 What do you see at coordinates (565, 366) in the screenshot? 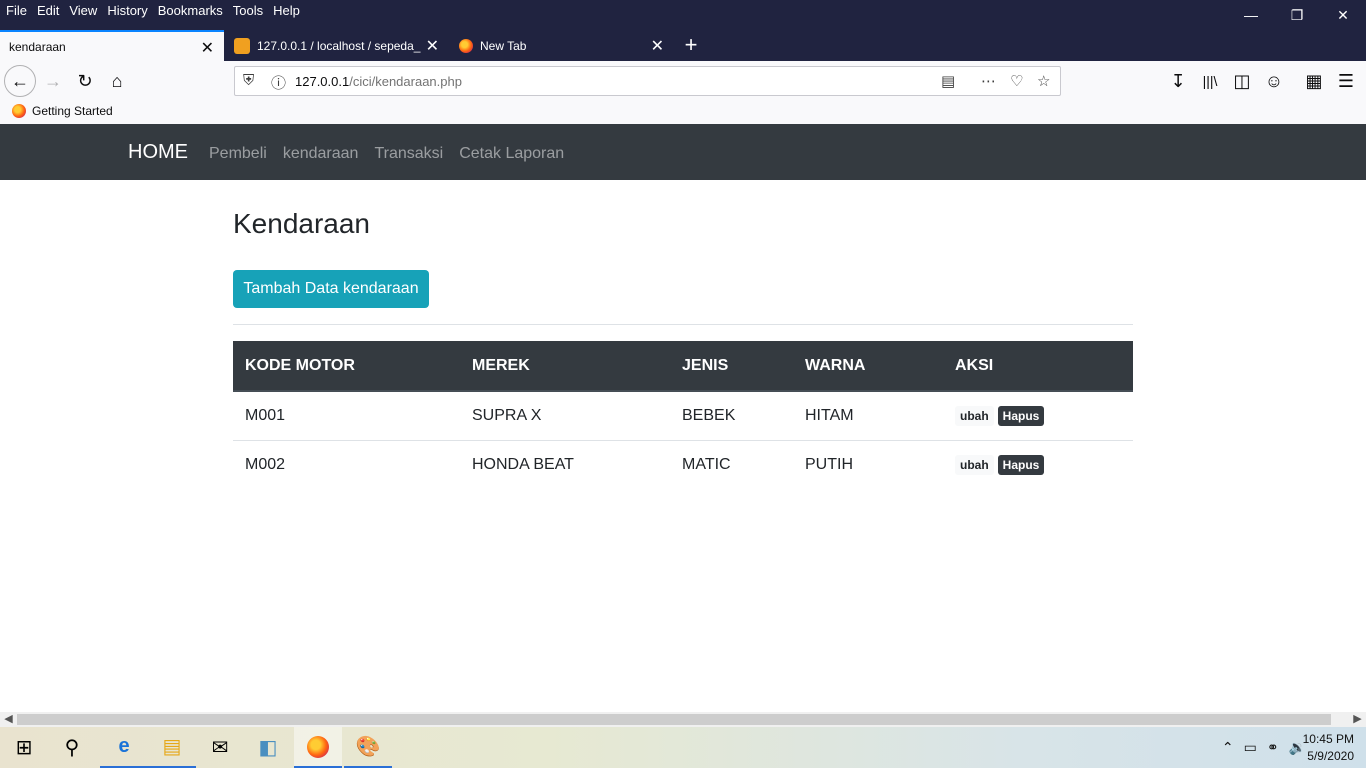
I see `header-merek: MEREK` at bounding box center [565, 366].